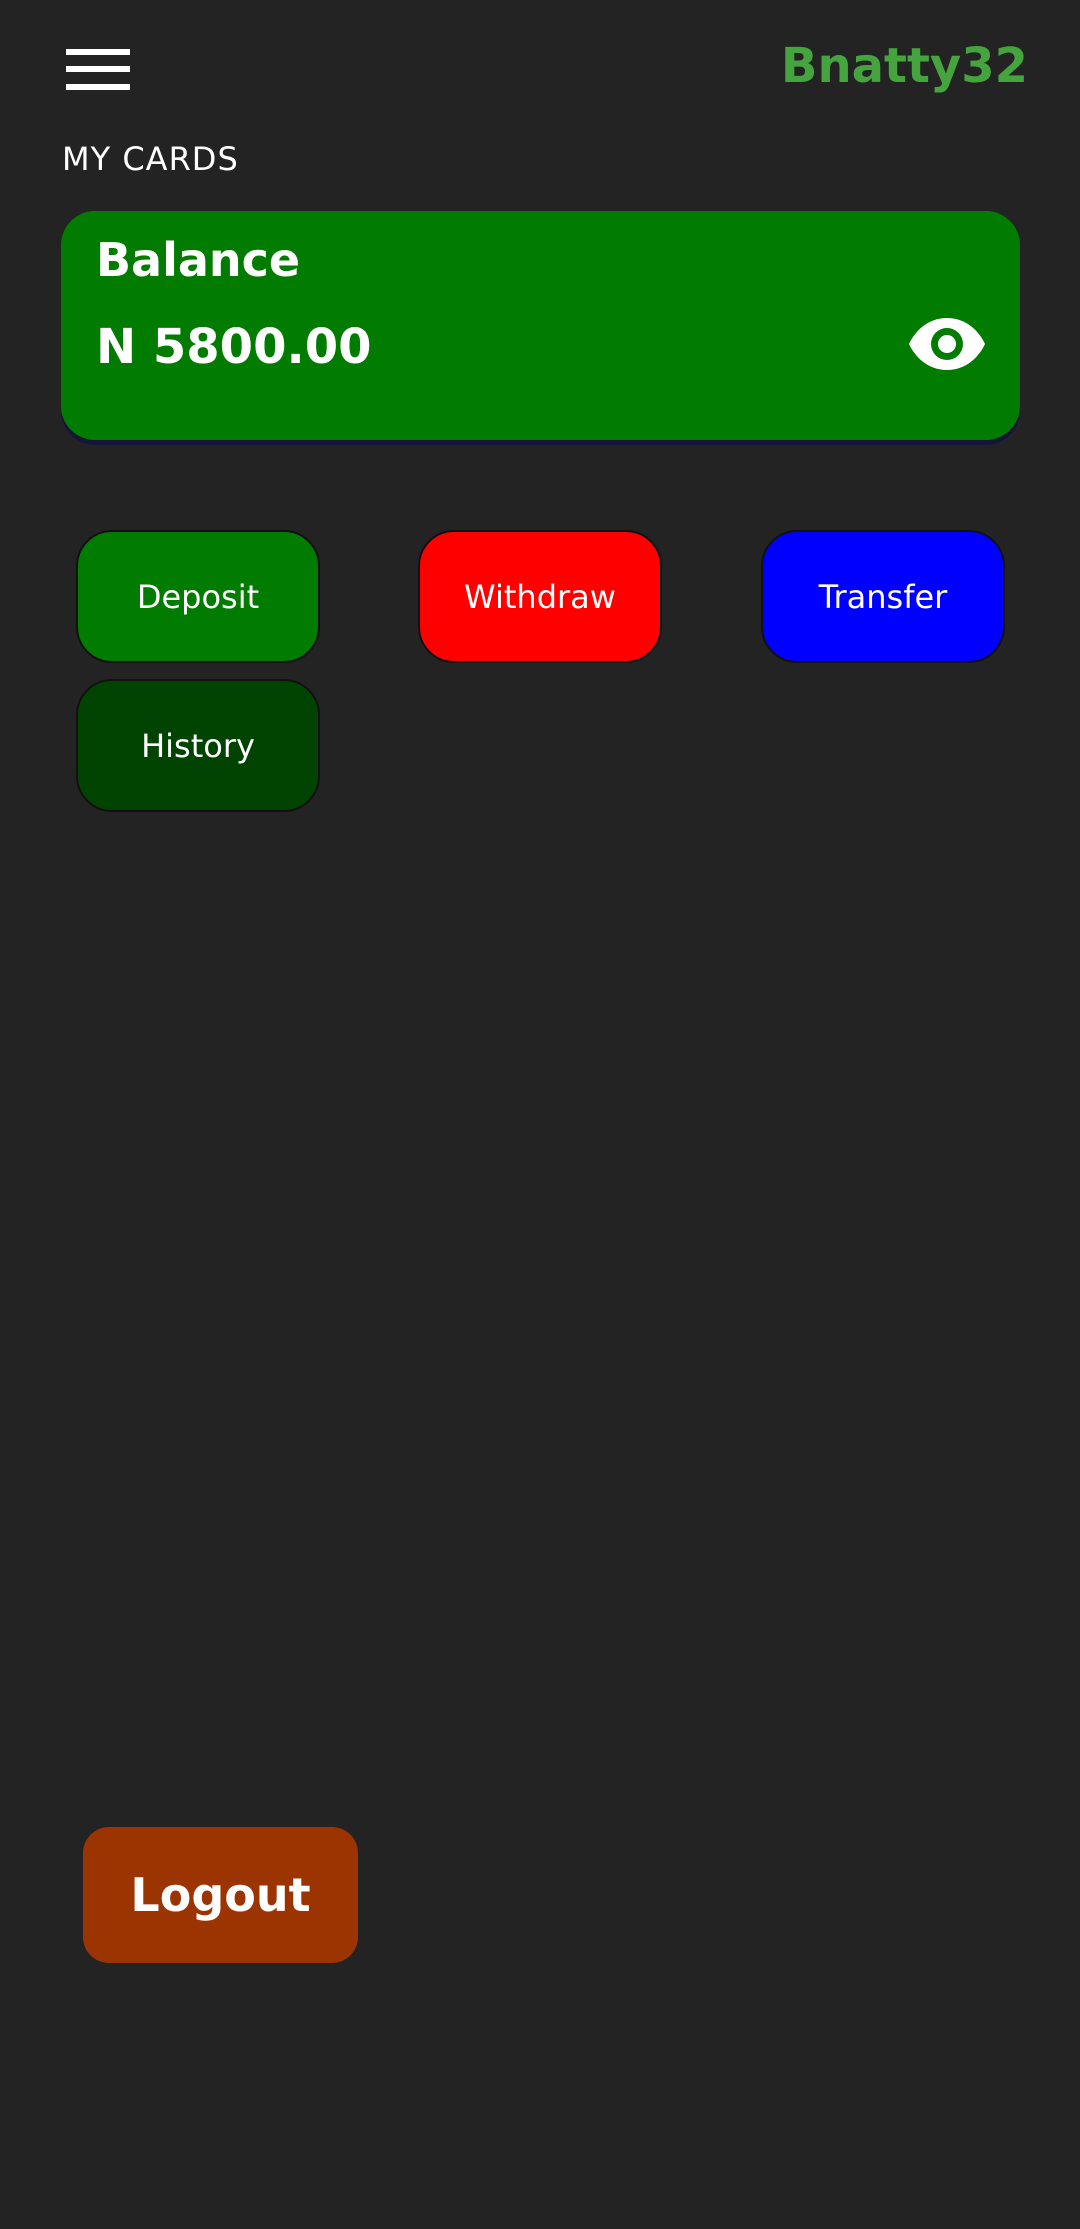  Describe the element at coordinates (150, 159) in the screenshot. I see `section-title: MY CARDS` at that location.